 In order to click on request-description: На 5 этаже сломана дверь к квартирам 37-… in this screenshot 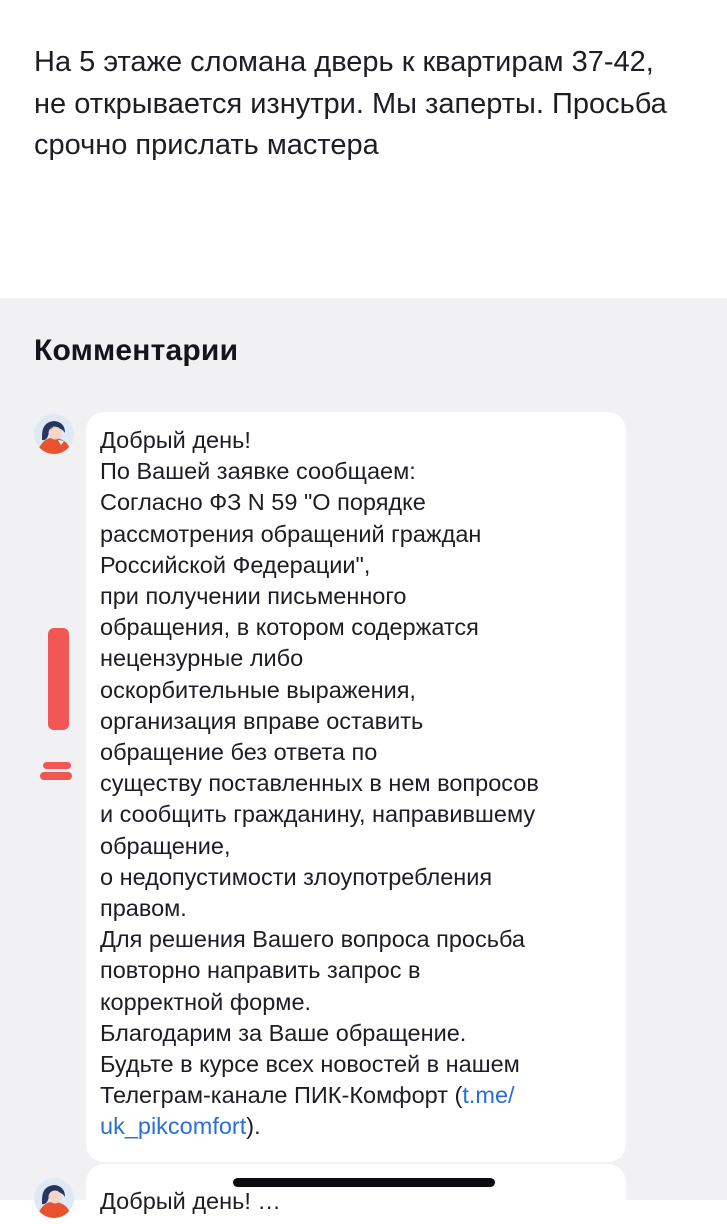, I will do `click(350, 103)`.